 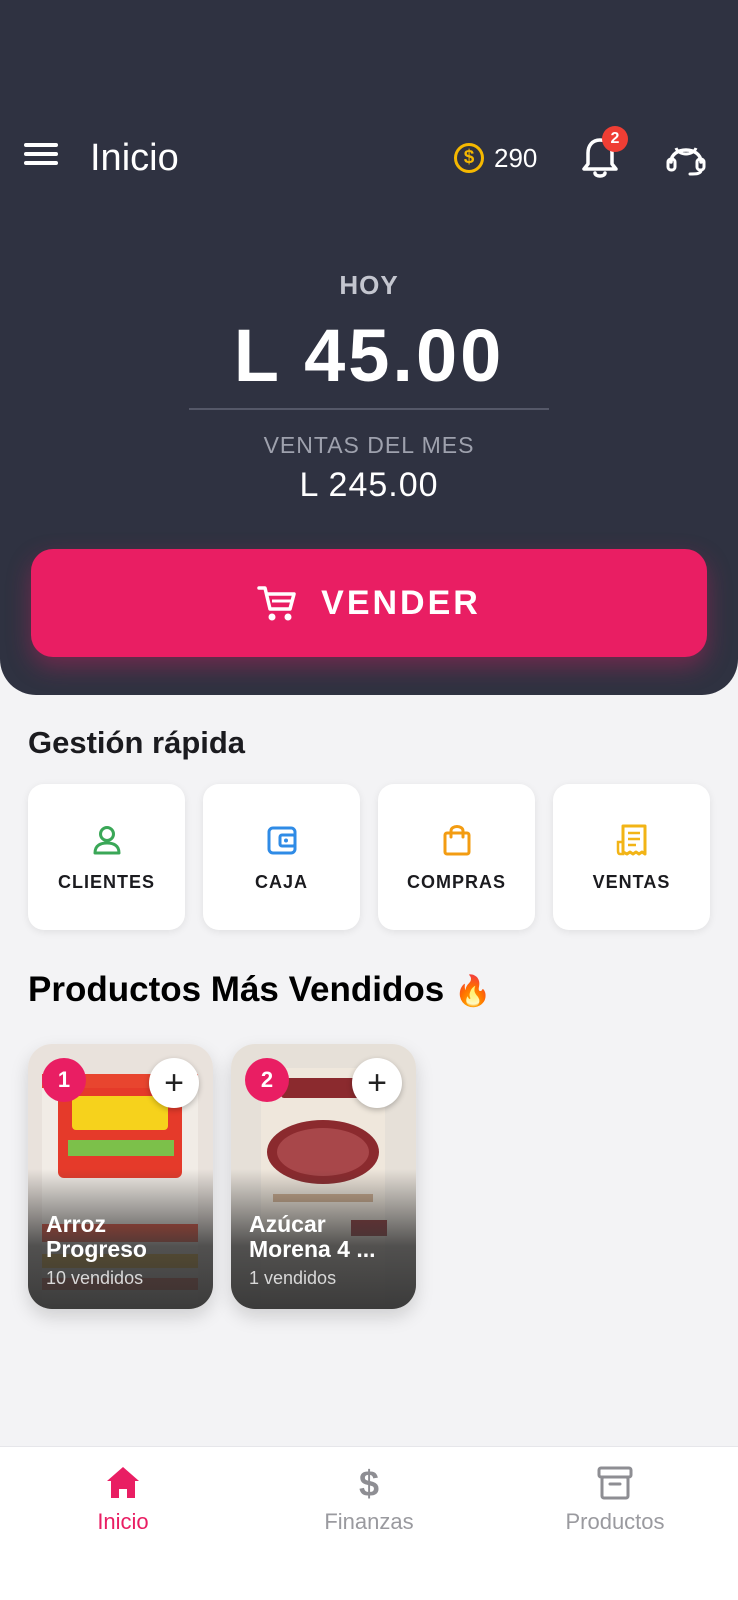 I want to click on divider, so click(x=369, y=409).